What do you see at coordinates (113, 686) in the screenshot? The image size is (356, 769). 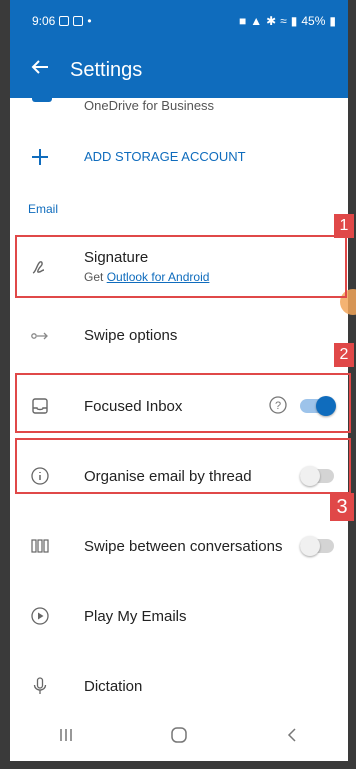 I see `dictation-label: Dictation` at bounding box center [113, 686].